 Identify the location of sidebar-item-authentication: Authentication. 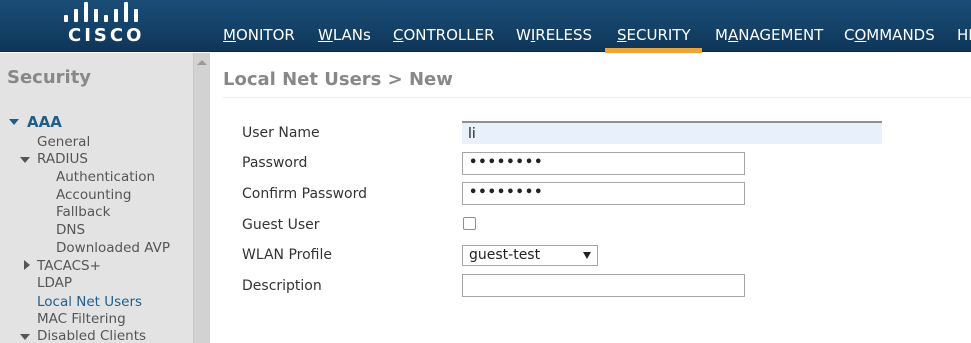
(105, 177).